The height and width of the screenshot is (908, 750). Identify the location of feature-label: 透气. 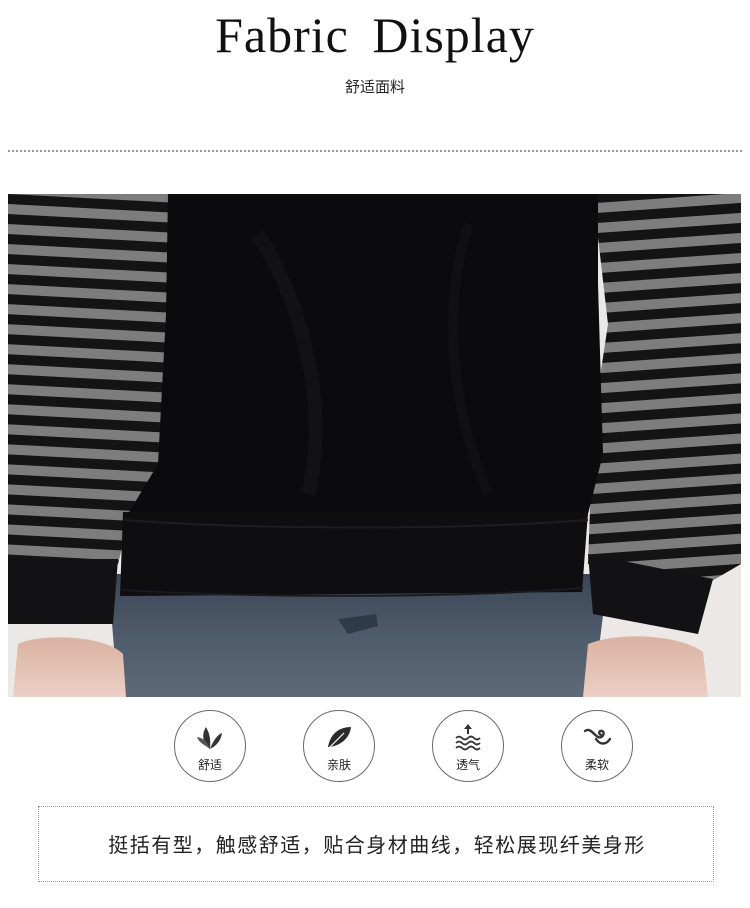
(467, 765).